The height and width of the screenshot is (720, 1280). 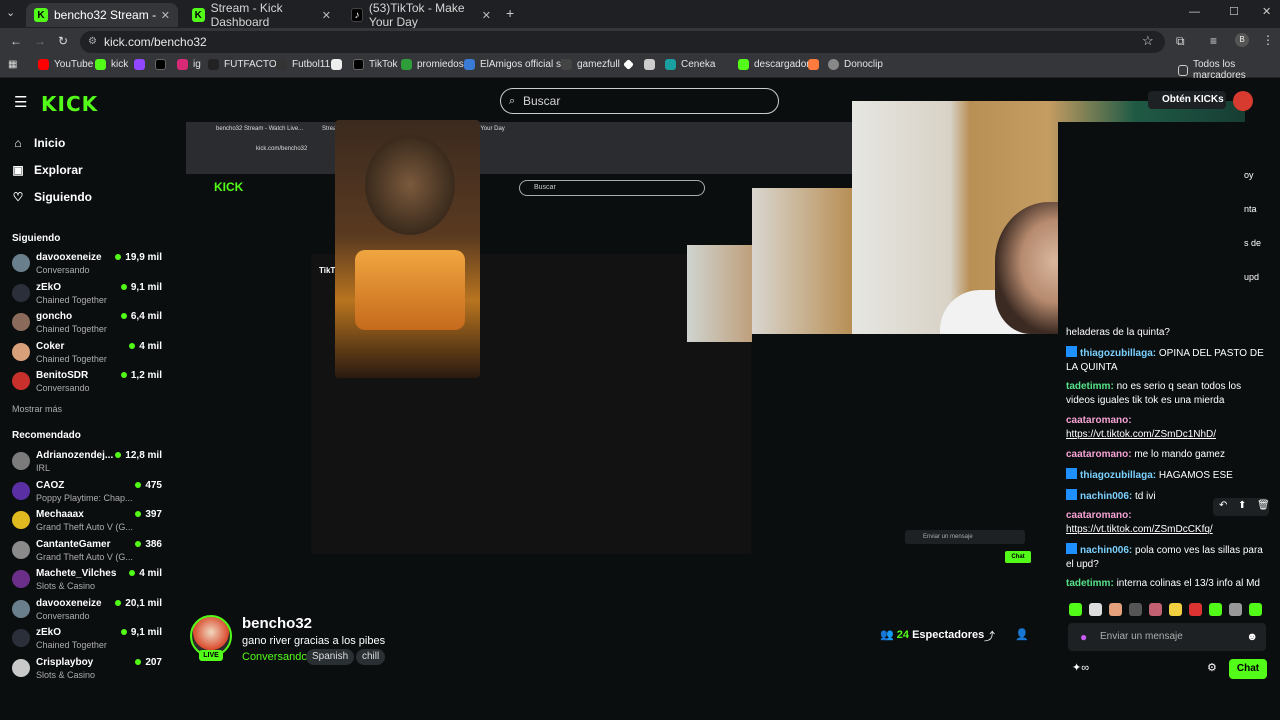 What do you see at coordinates (855, 64) in the screenshot?
I see `bookmark-globe: Donoclip` at bounding box center [855, 64].